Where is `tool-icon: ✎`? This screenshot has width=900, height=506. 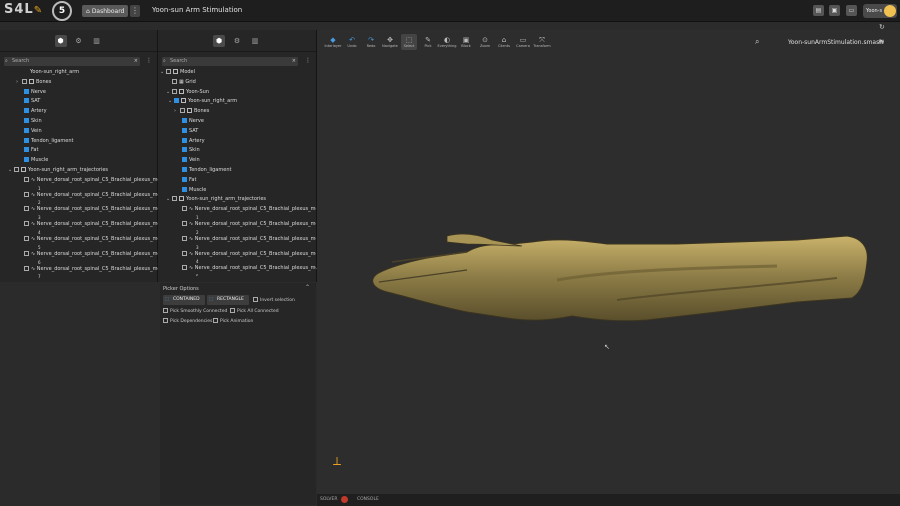
tool-icon: ✎ is located at coordinates (428, 40).